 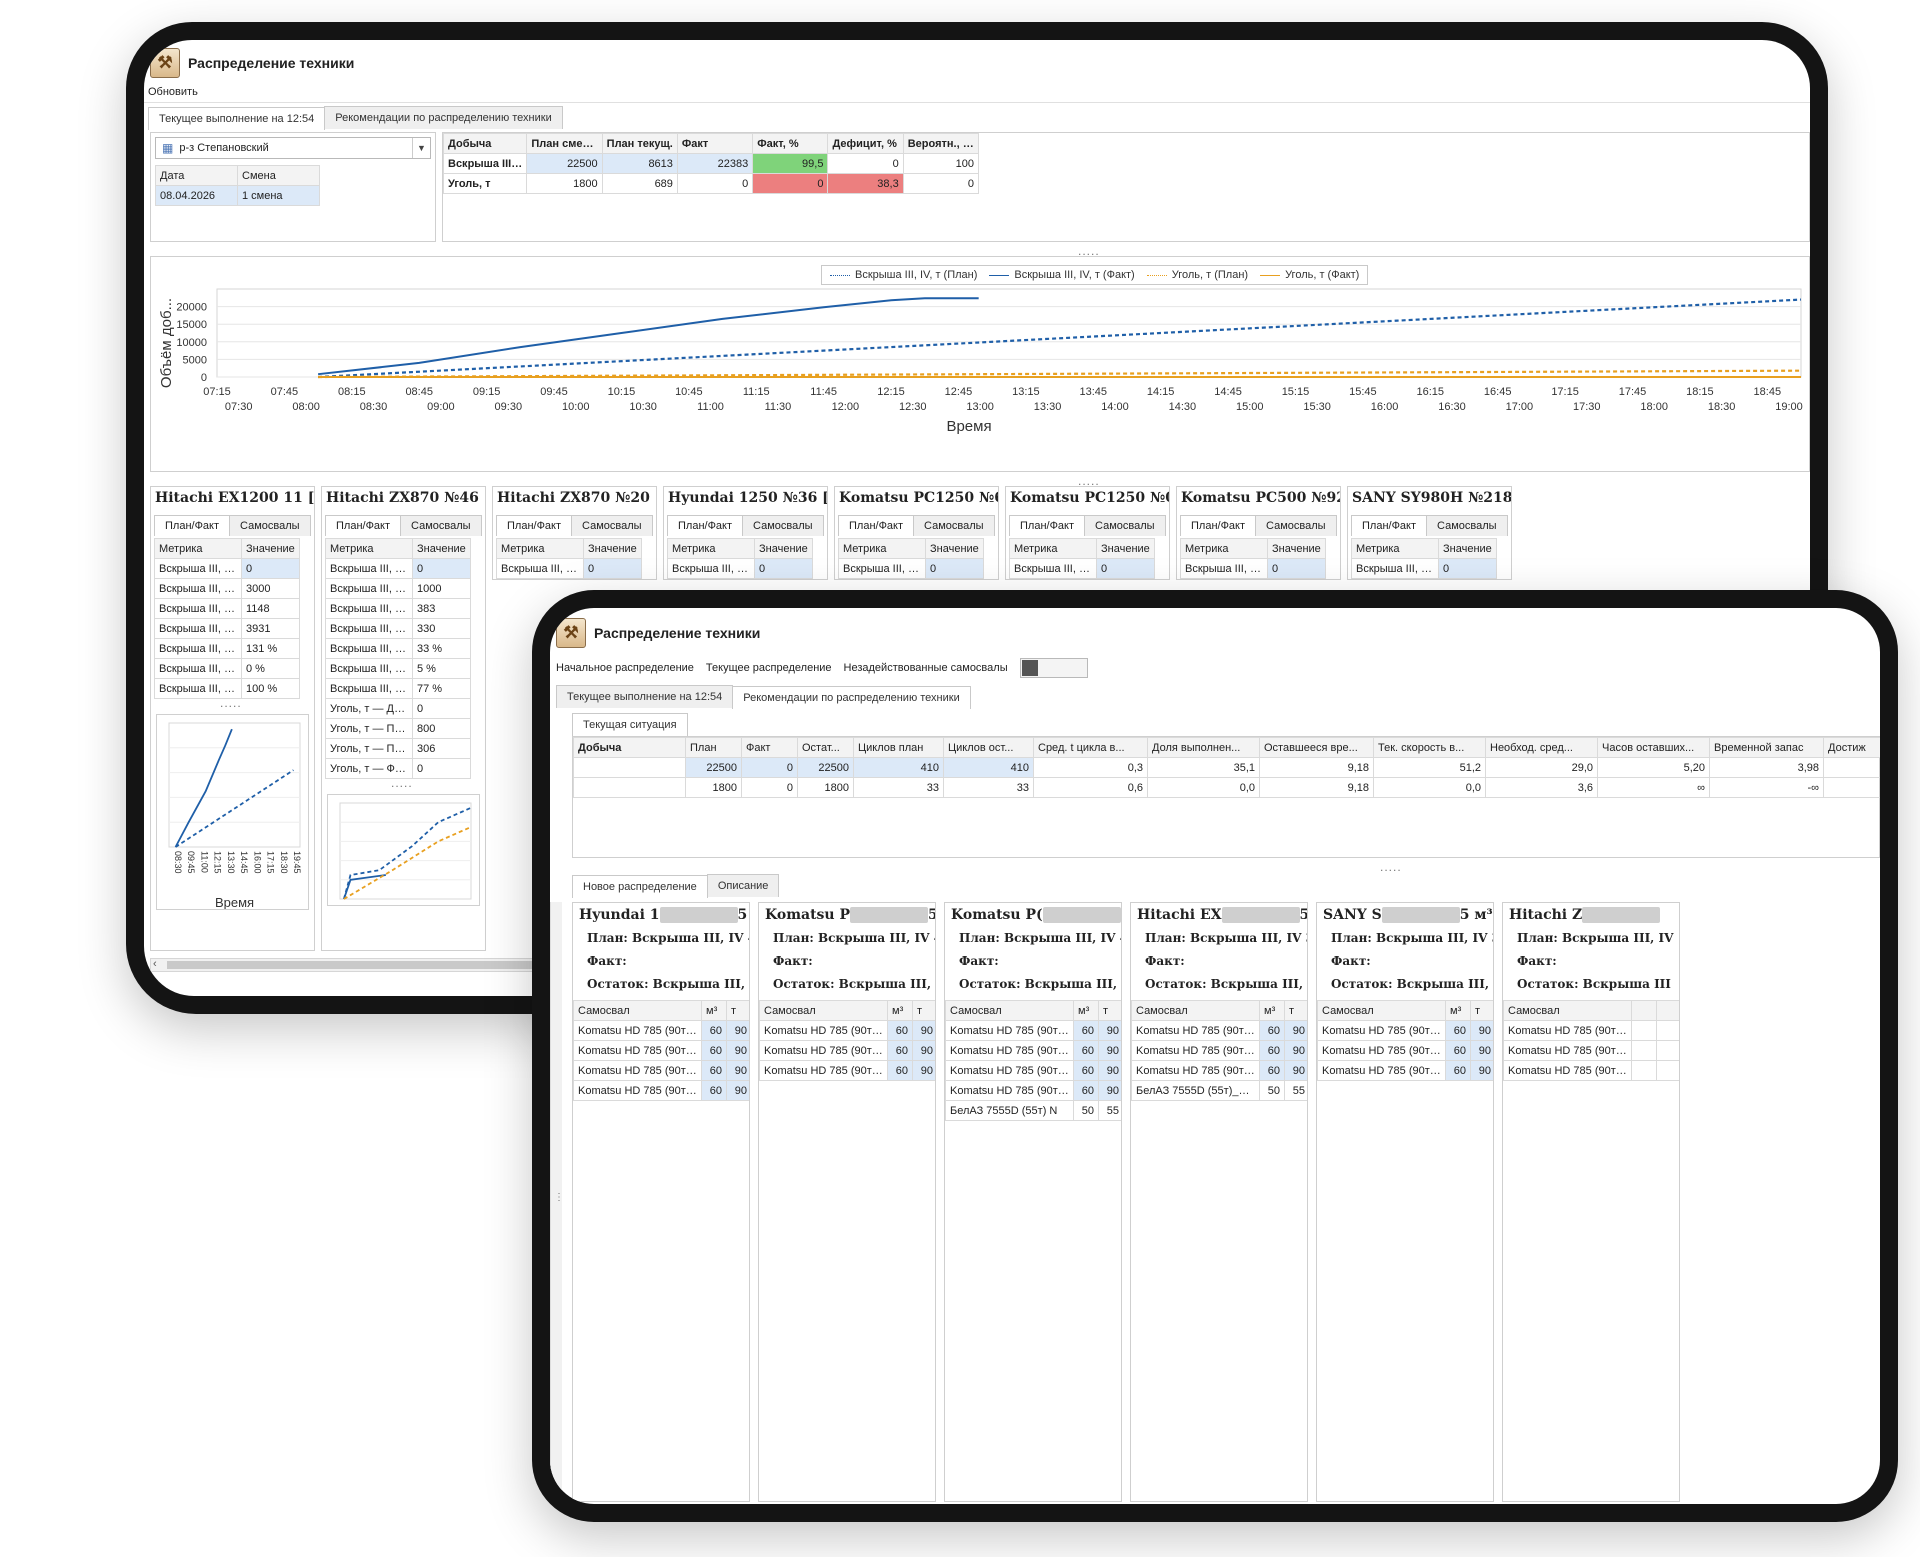 What do you see at coordinates (398, 708) in the screenshot?
I see `table-row: Уголь, т — Добы... 0` at bounding box center [398, 708].